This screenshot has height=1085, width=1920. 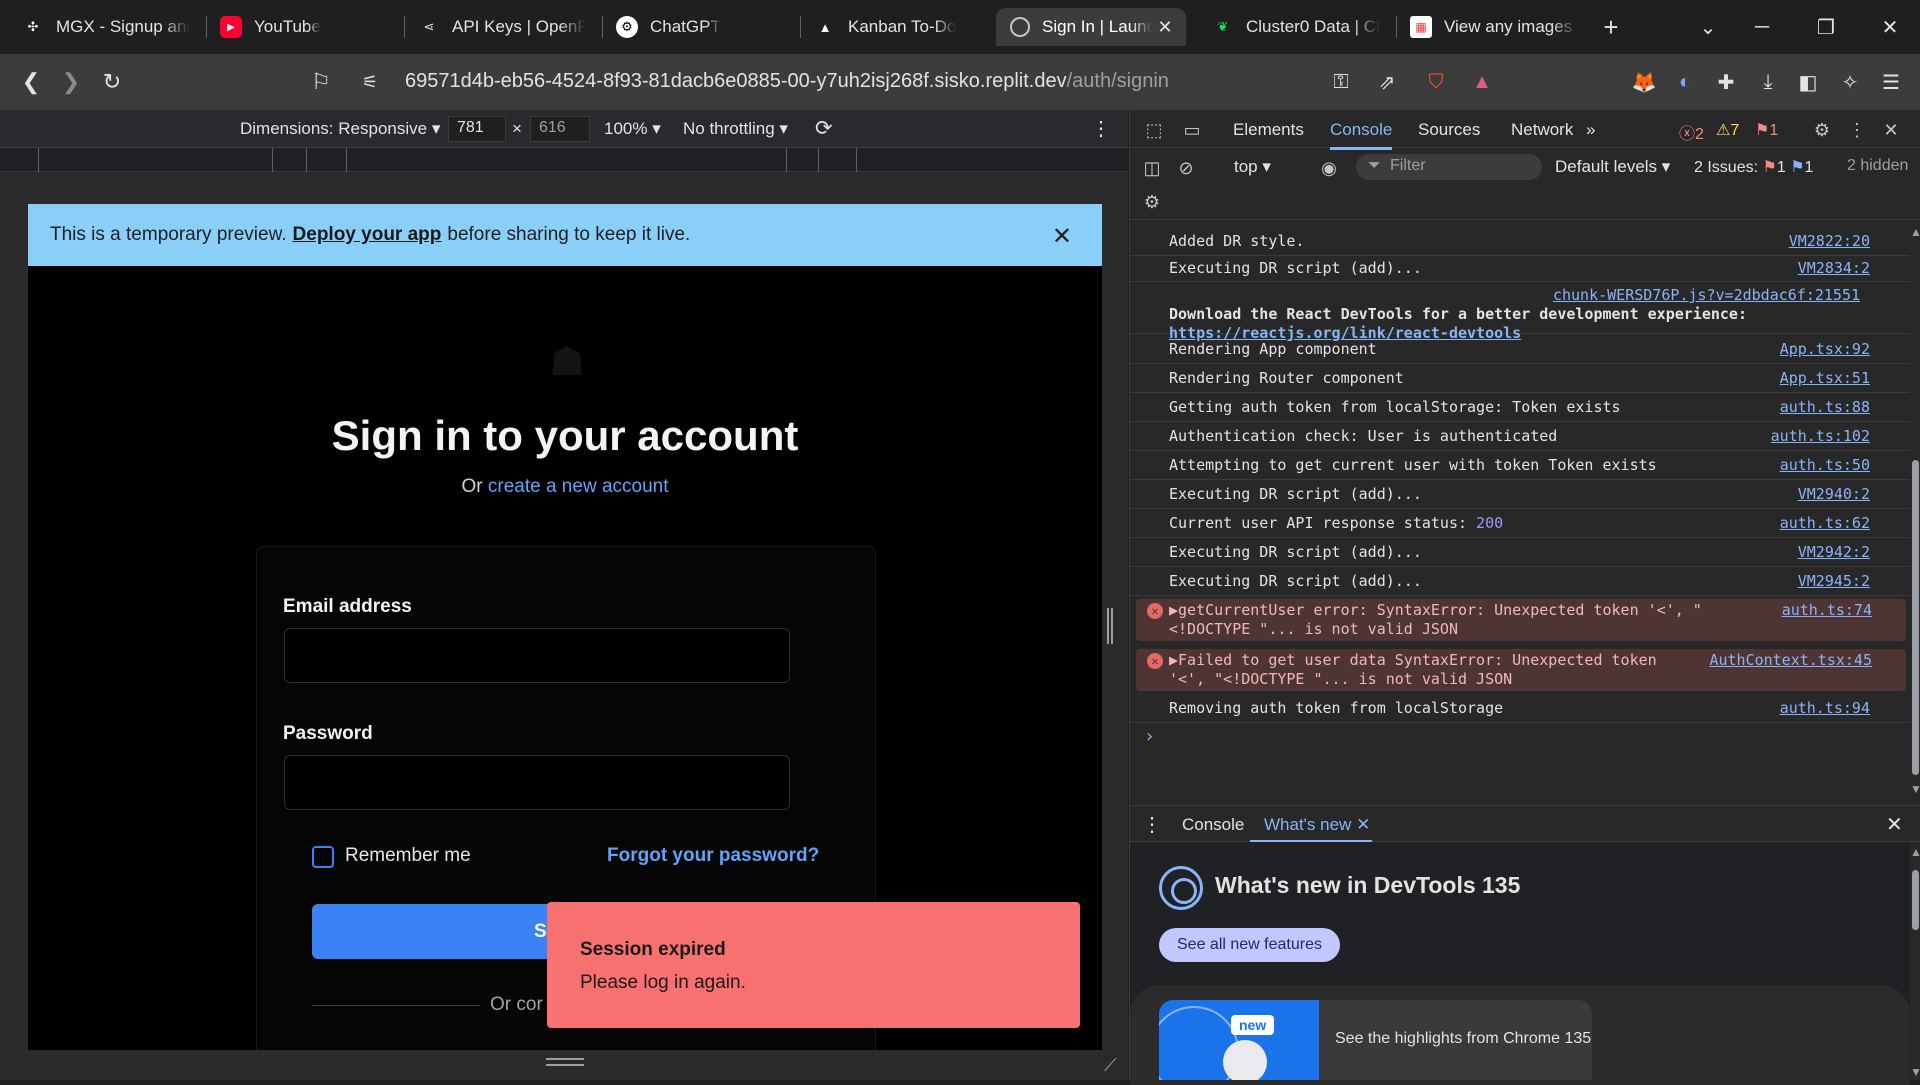 I want to click on log-source-link: VM2822:20, so click(x=1829, y=241).